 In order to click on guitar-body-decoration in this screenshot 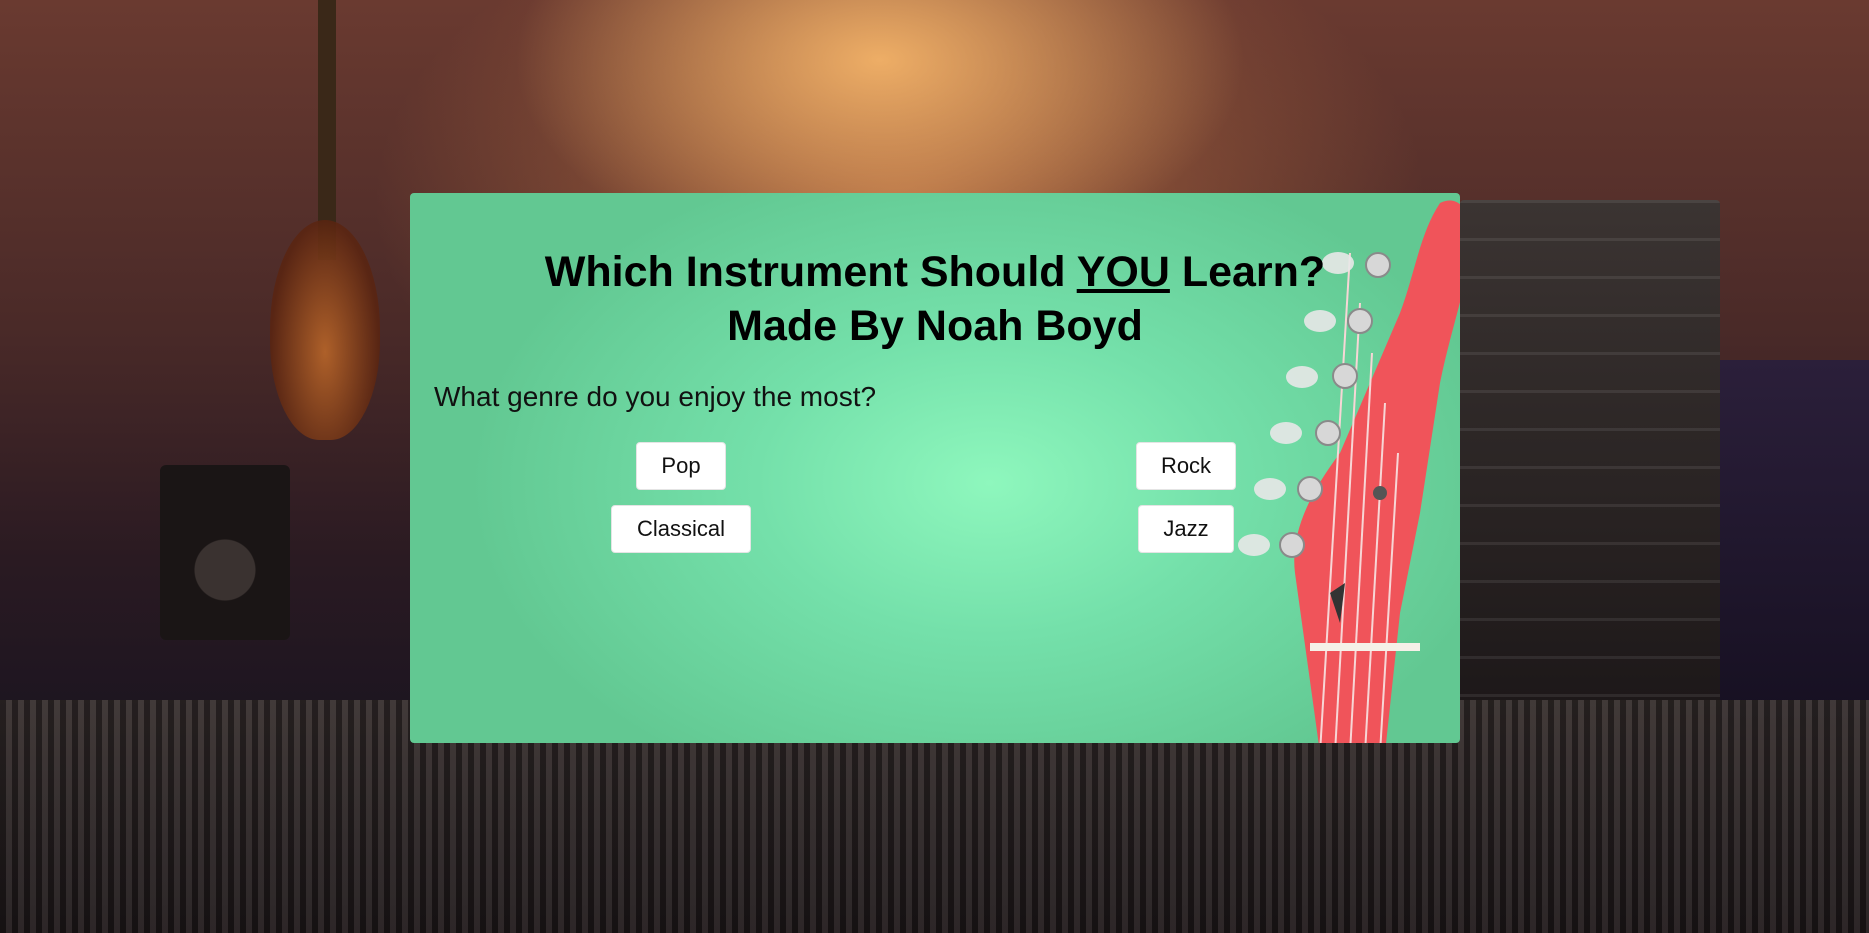, I will do `click(325, 330)`.